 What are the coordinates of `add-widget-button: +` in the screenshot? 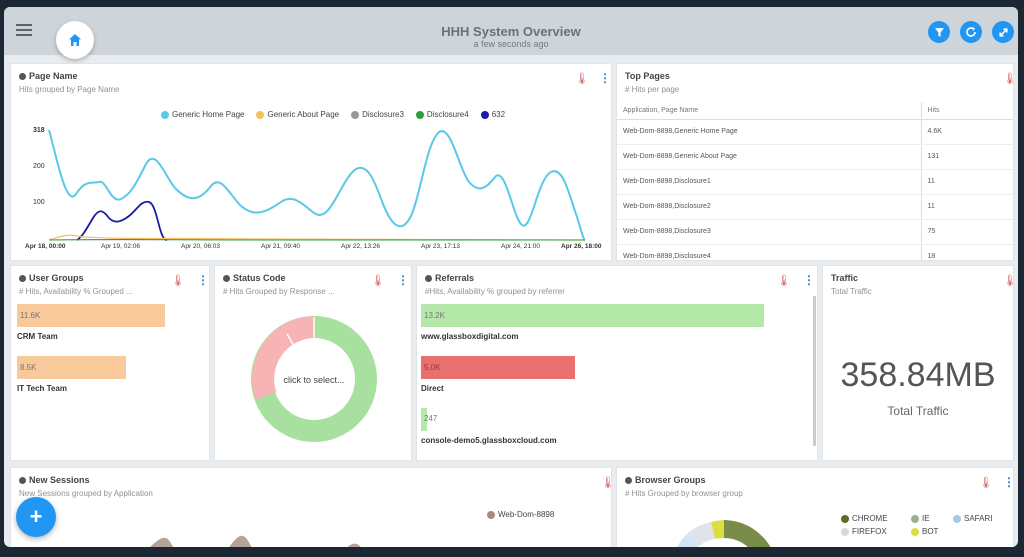 It's located at (36, 517).